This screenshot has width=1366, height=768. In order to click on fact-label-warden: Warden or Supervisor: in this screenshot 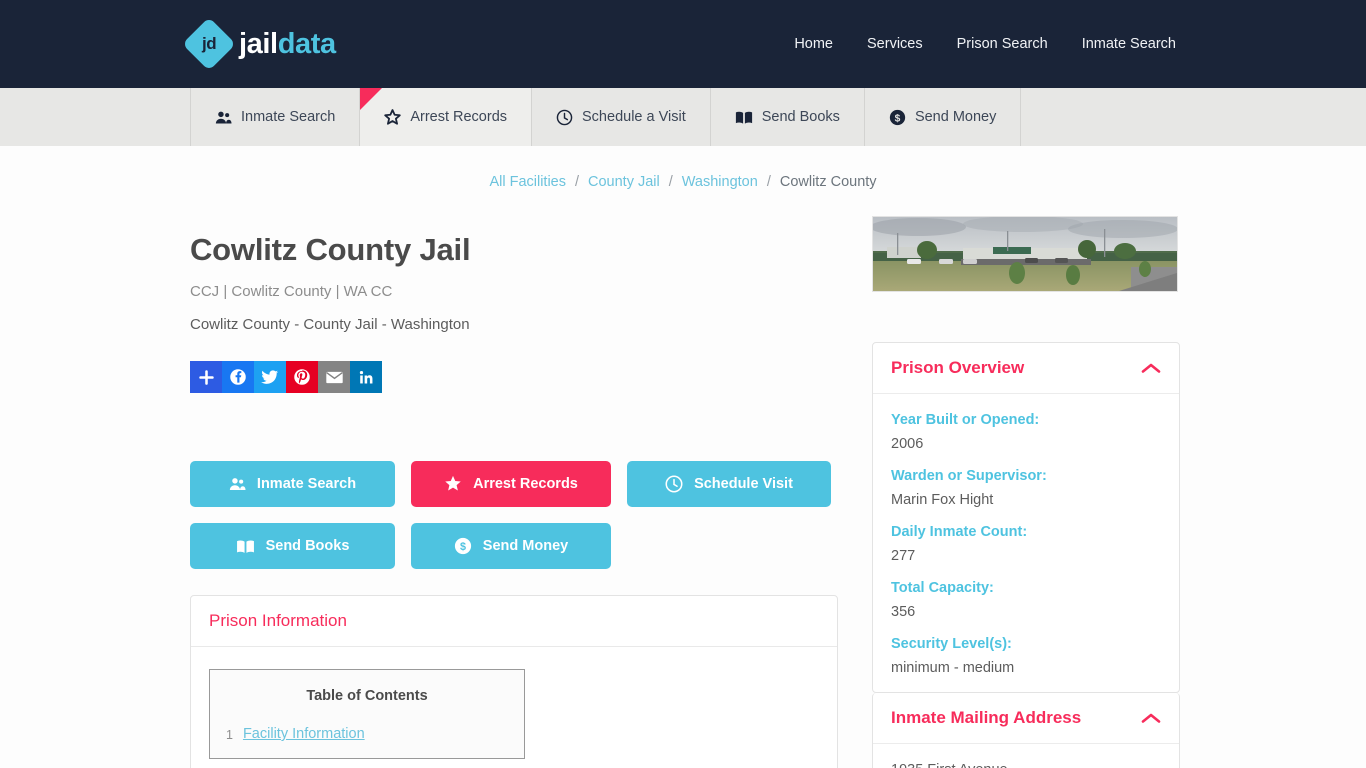, I will do `click(969, 476)`.